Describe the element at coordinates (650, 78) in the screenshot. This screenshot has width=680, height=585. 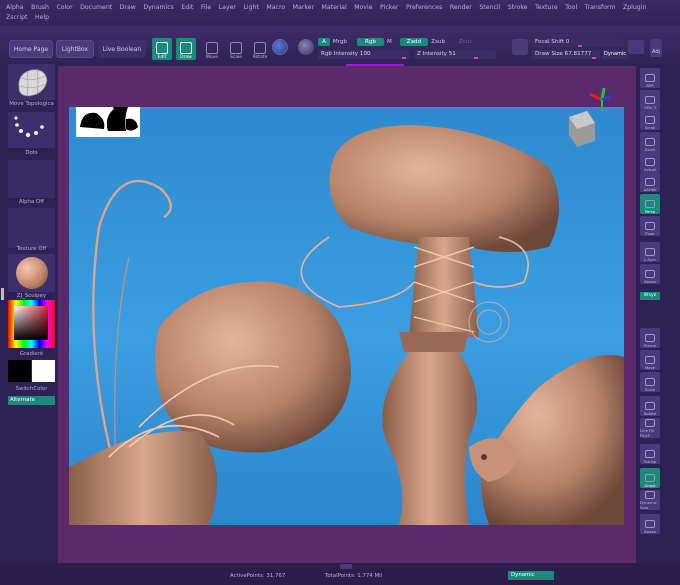
I see `right-shelf-bpr-button: BPR` at that location.